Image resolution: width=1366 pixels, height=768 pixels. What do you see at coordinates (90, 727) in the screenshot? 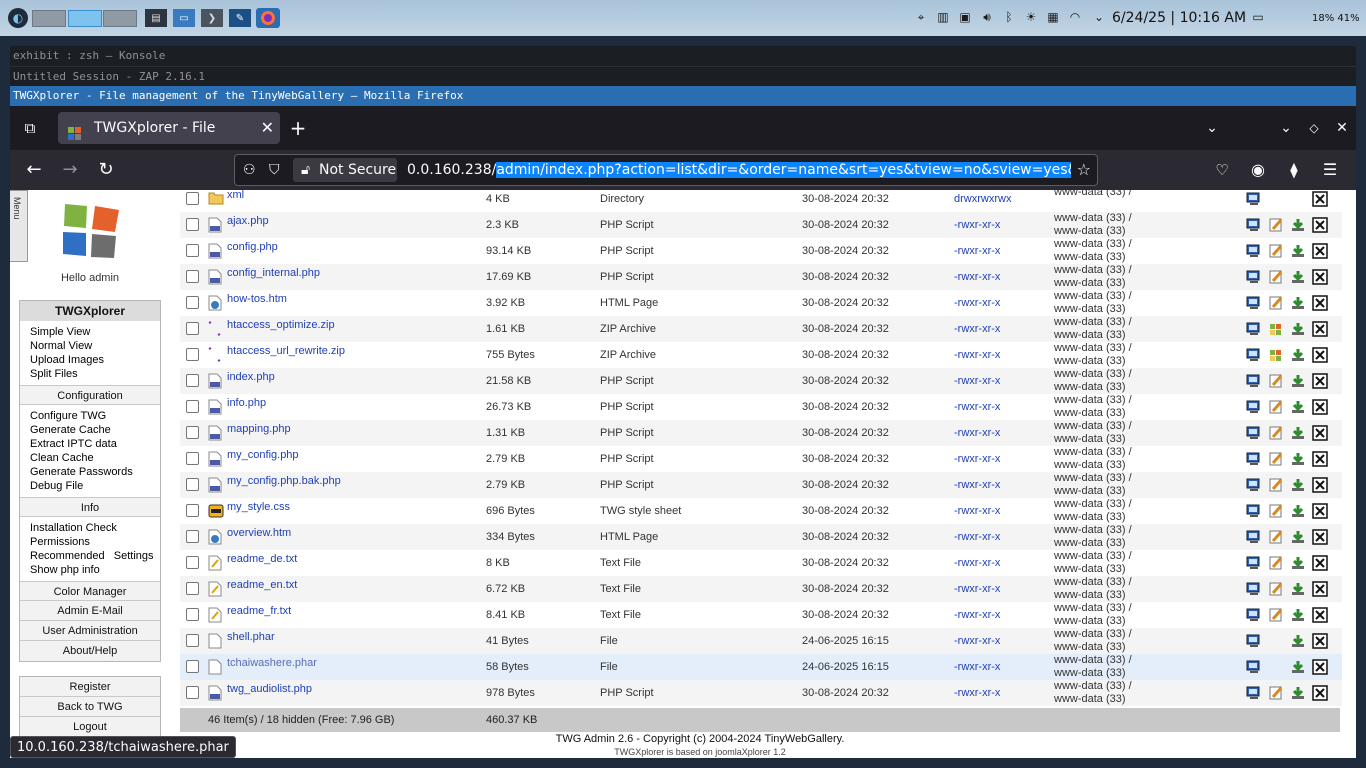
I see `logout-link: Logout` at bounding box center [90, 727].